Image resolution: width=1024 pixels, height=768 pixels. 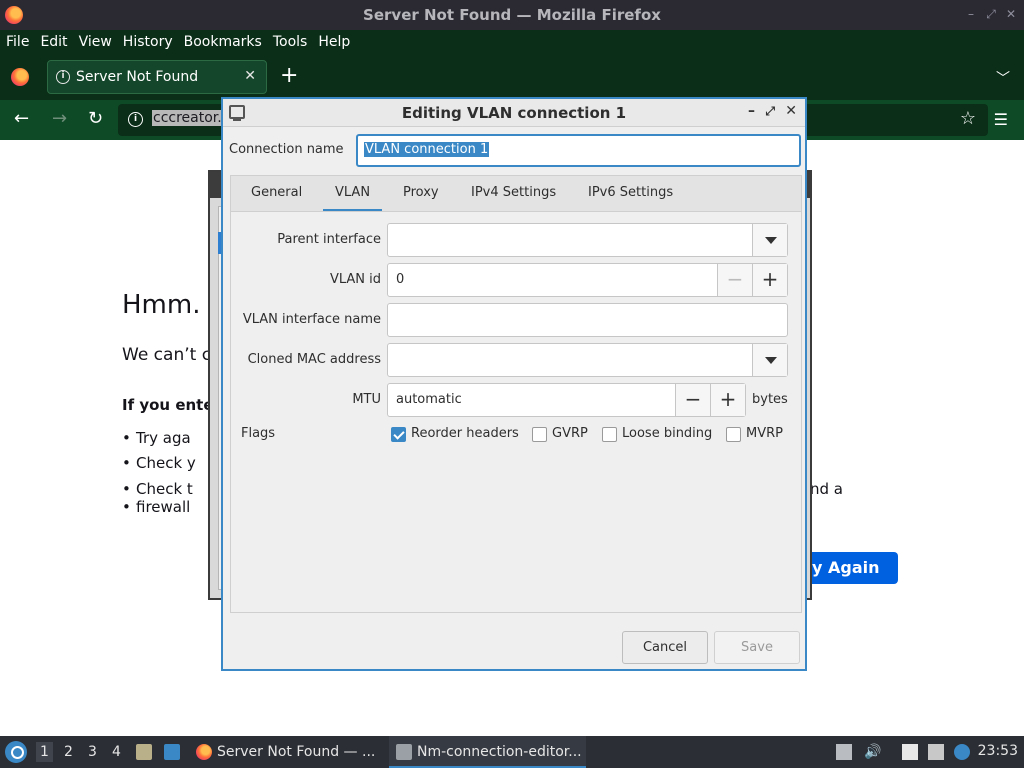 I want to click on workspace-1: 1, so click(x=44, y=752).